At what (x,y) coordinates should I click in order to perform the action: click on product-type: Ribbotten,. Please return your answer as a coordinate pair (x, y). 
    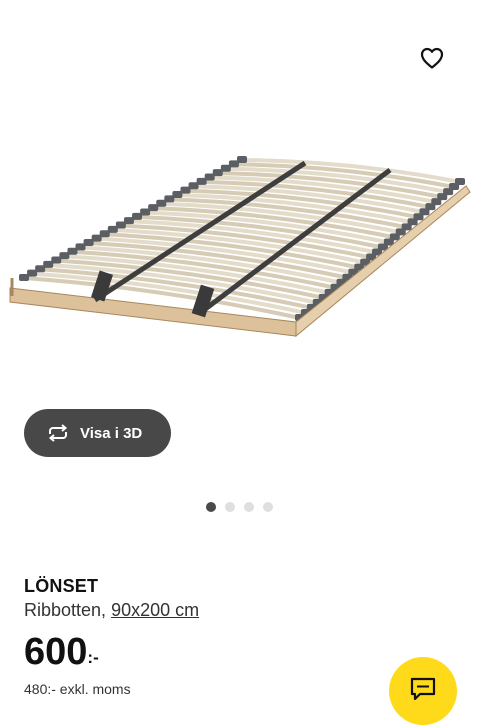
    Looking at the image, I should click on (68, 610).